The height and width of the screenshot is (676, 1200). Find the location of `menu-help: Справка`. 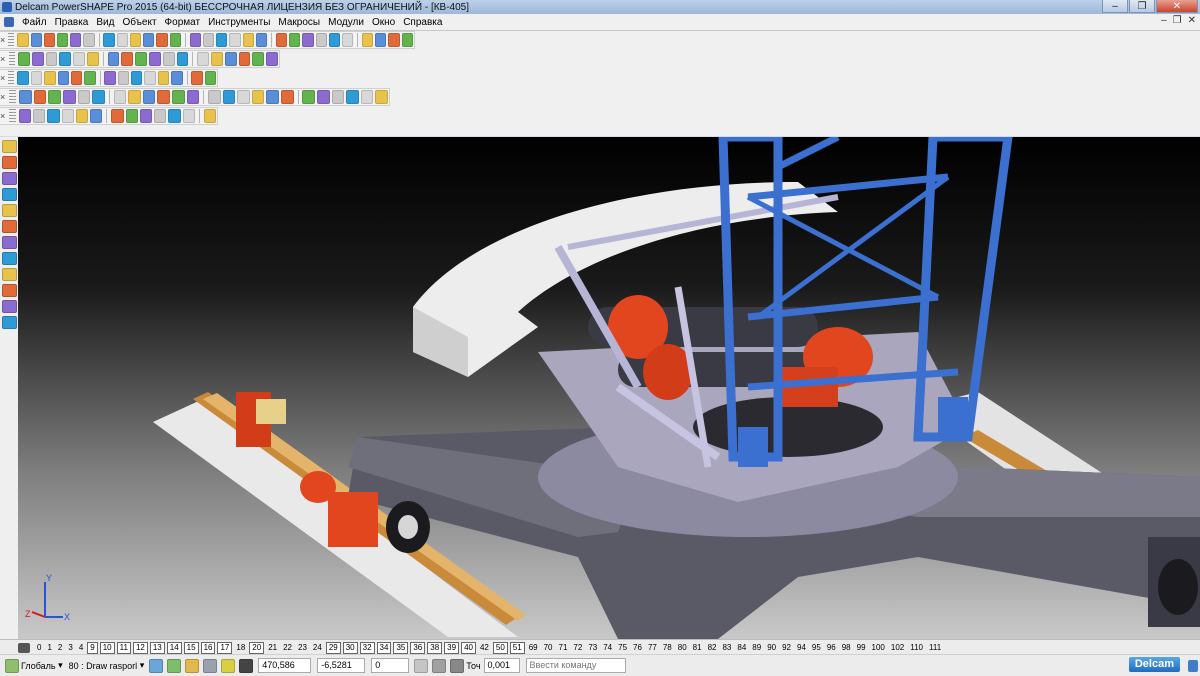

menu-help: Справка is located at coordinates (422, 22).